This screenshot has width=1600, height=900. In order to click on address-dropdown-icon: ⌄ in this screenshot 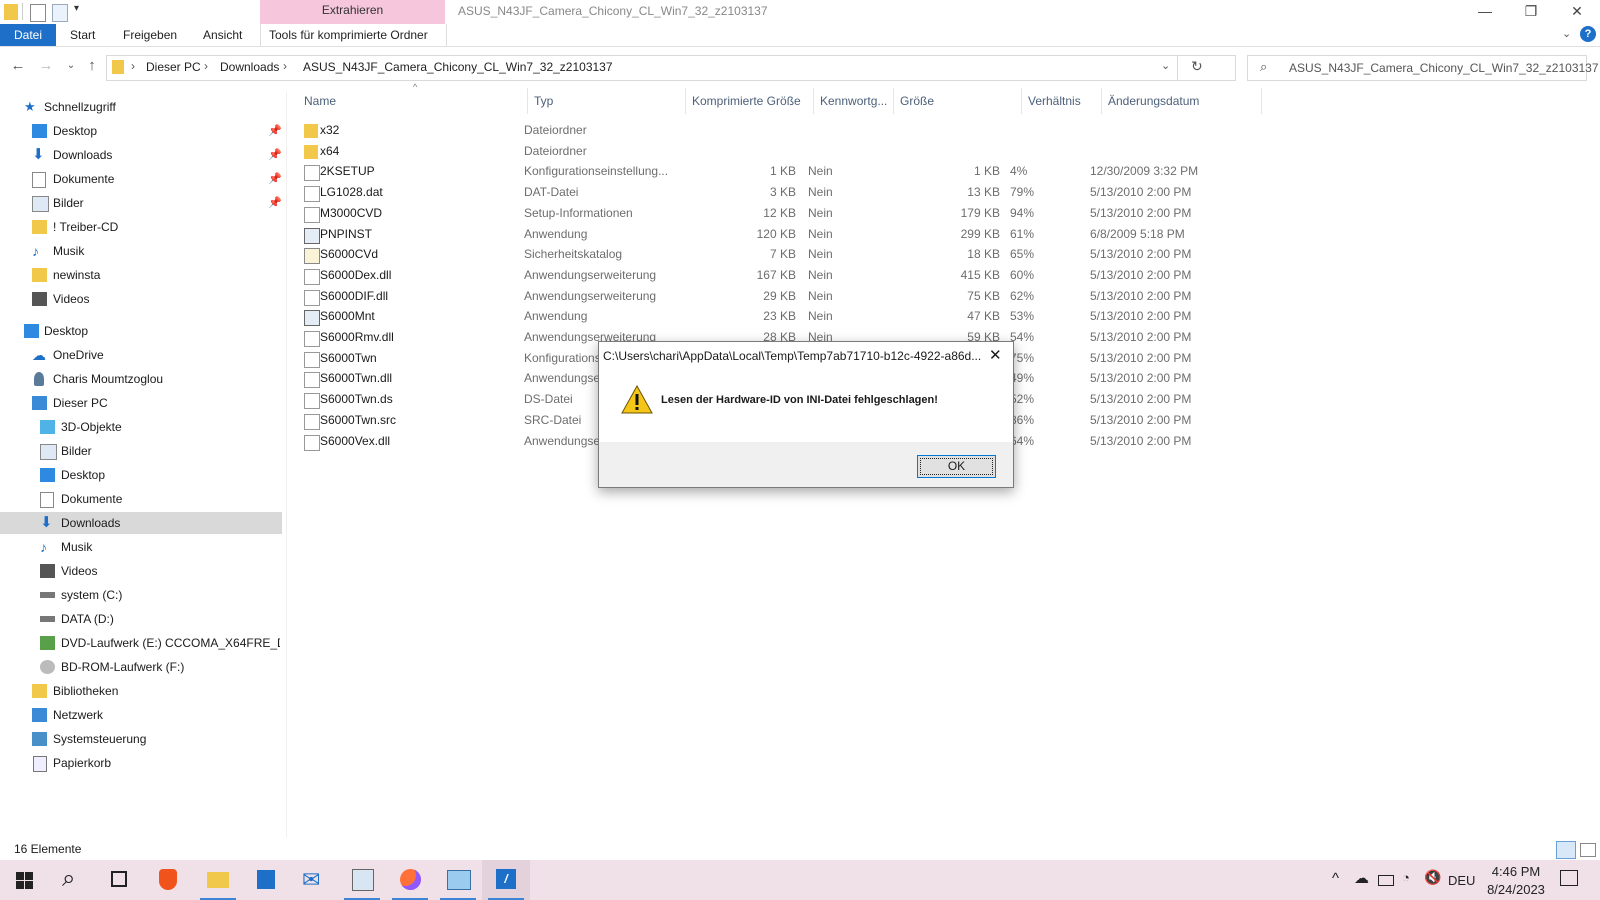, I will do `click(1165, 65)`.